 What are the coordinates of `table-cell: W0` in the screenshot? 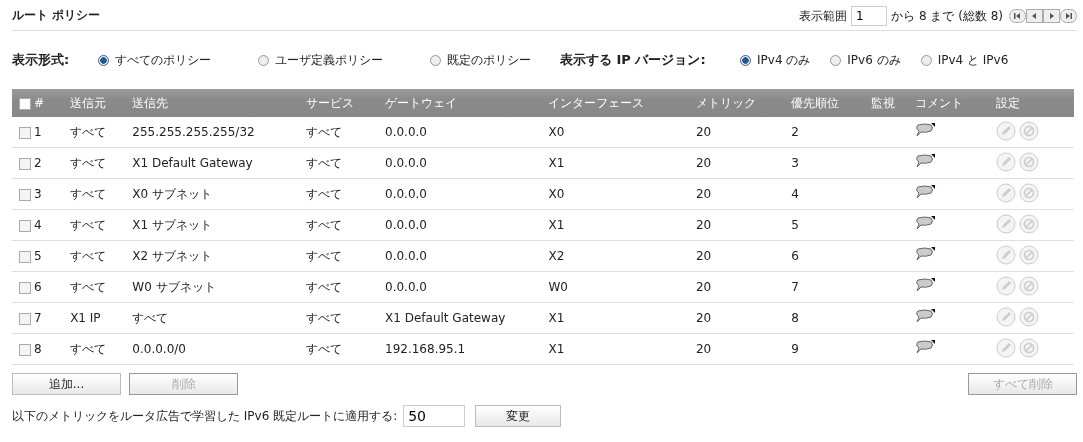 It's located at (558, 287).